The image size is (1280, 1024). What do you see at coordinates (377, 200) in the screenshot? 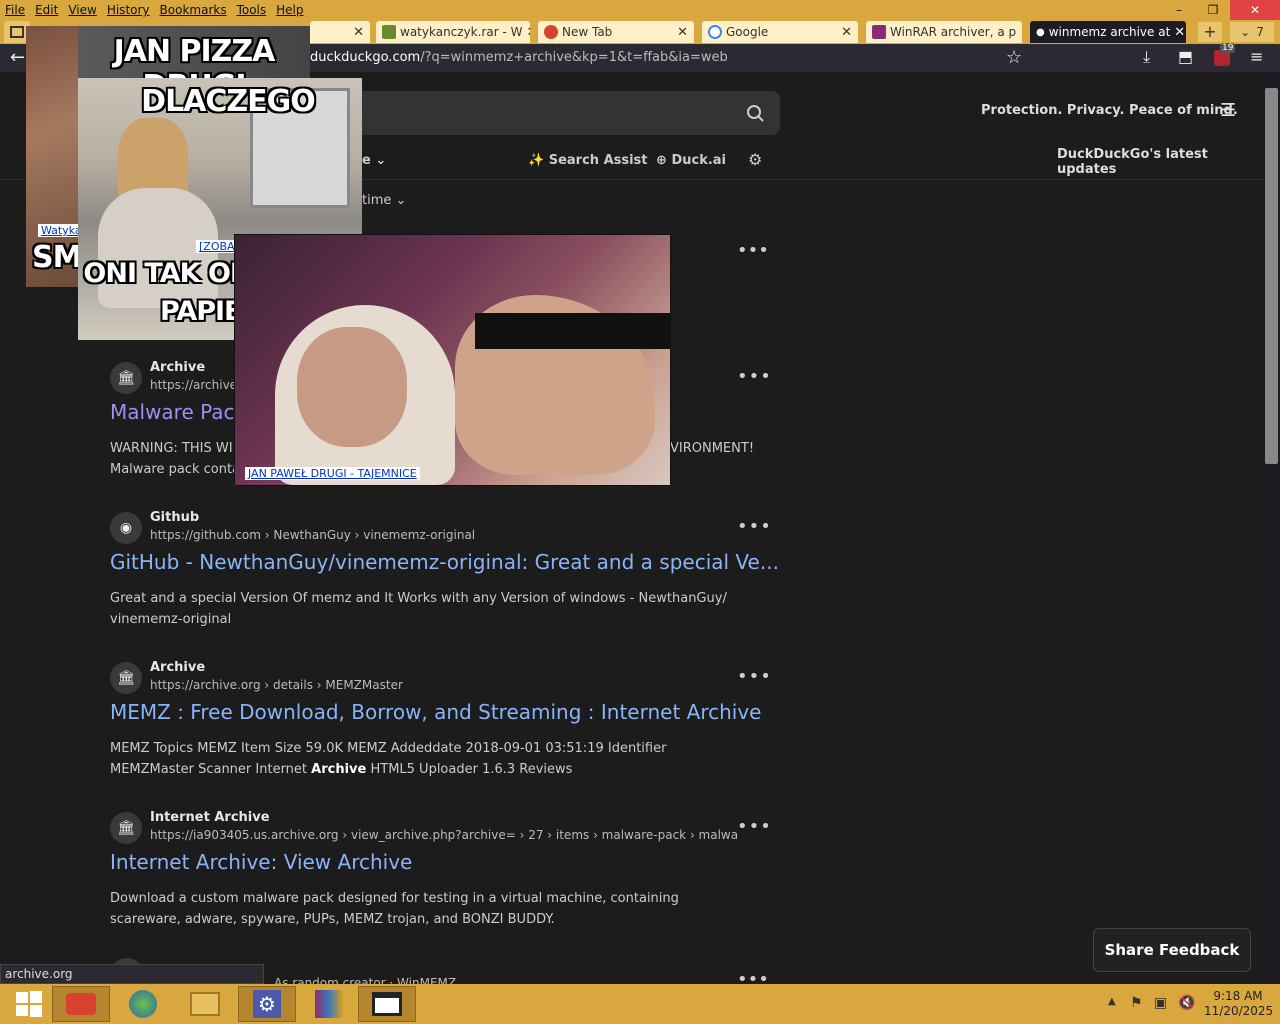
I see `time-filter-label: time` at bounding box center [377, 200].